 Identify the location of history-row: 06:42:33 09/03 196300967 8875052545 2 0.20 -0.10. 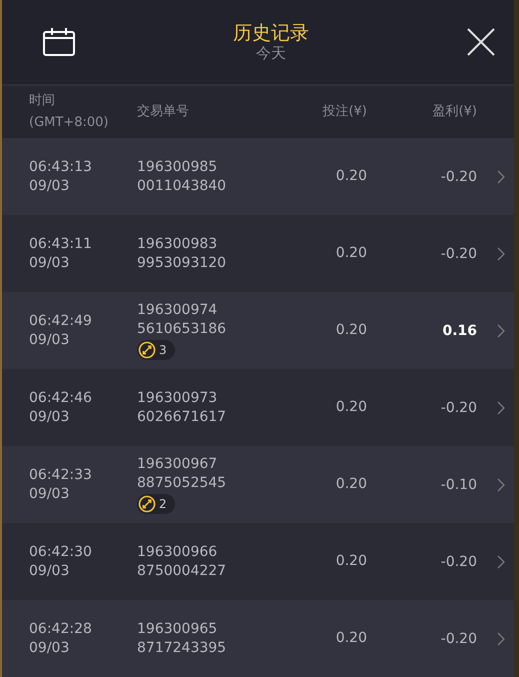
(258, 484).